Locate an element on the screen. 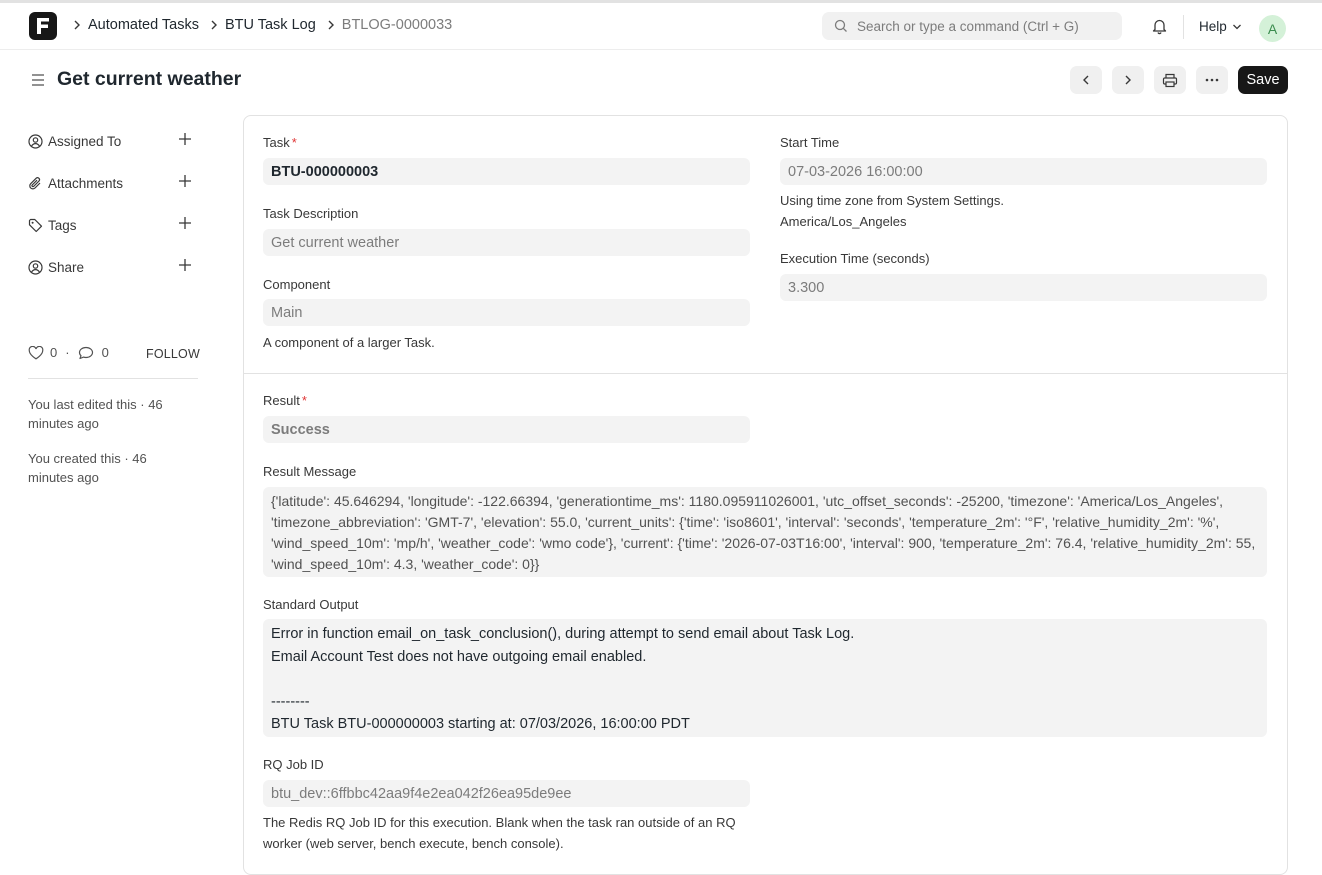 This screenshot has height=875, width=1322. app-logo is located at coordinates (43, 26).